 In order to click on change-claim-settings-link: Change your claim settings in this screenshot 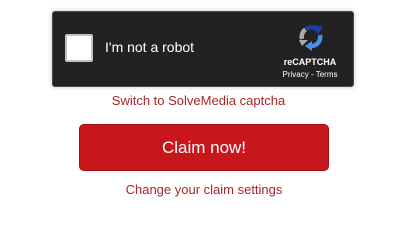, I will do `click(198, 190)`.